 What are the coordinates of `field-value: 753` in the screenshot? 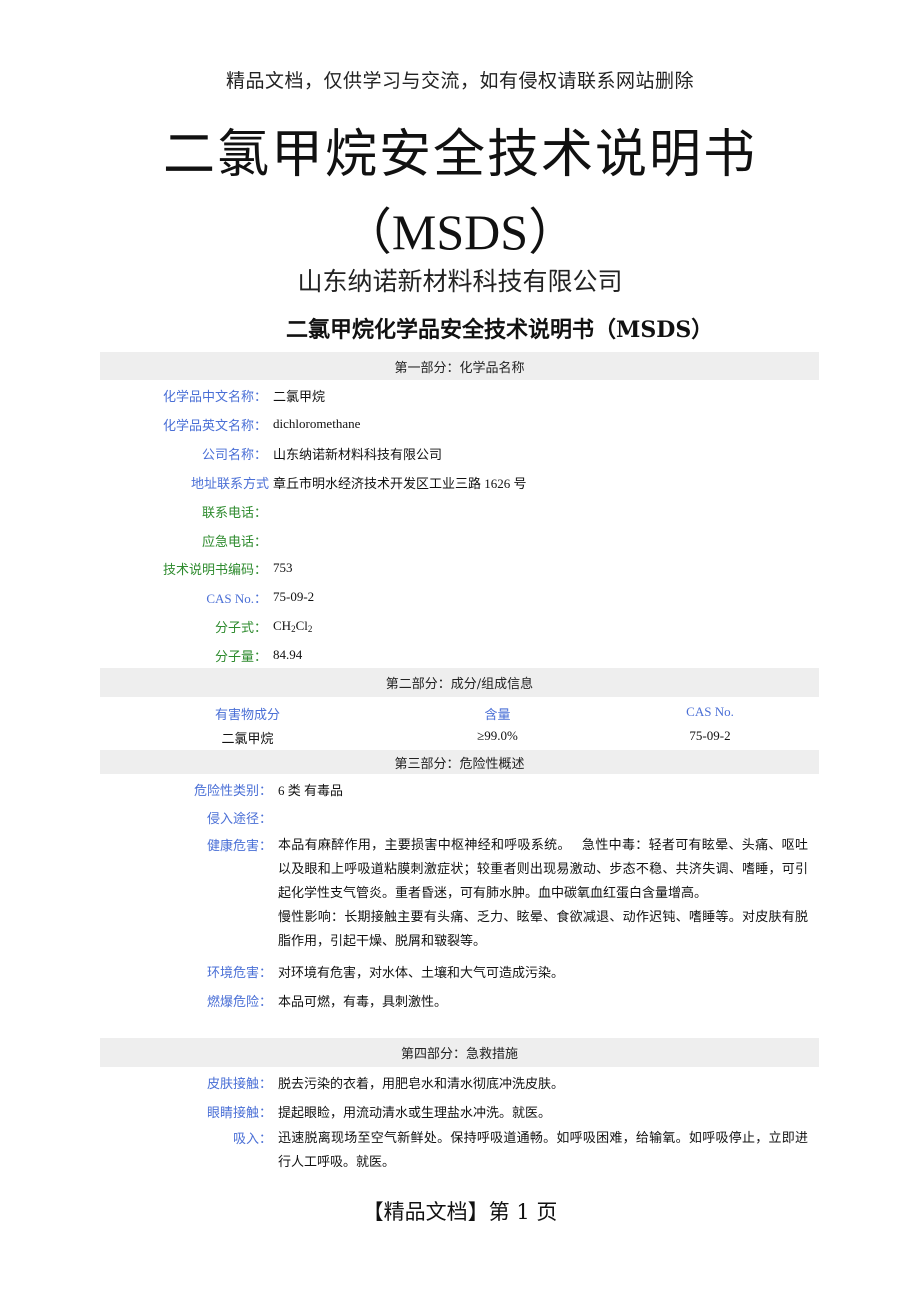 It's located at (283, 567).